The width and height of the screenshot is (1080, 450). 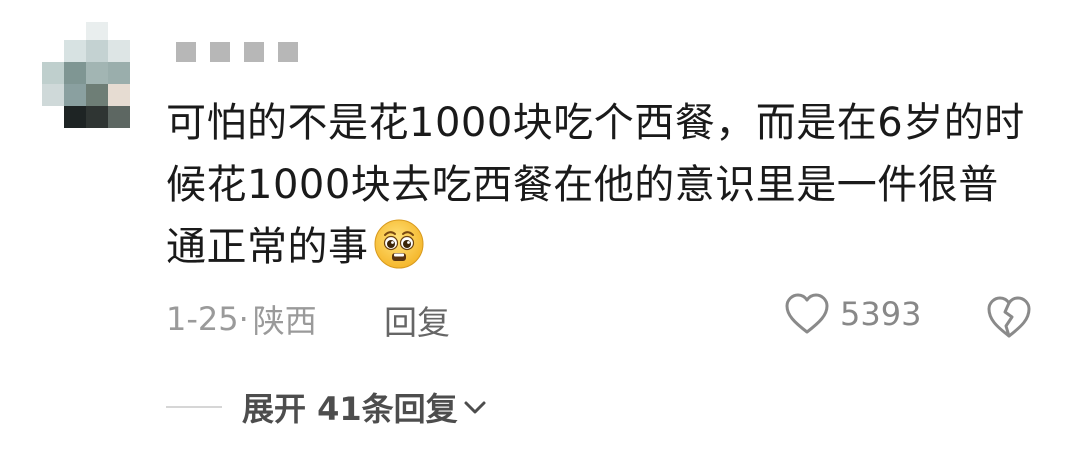 What do you see at coordinates (417, 320) in the screenshot?
I see `reply-button: 回复` at bounding box center [417, 320].